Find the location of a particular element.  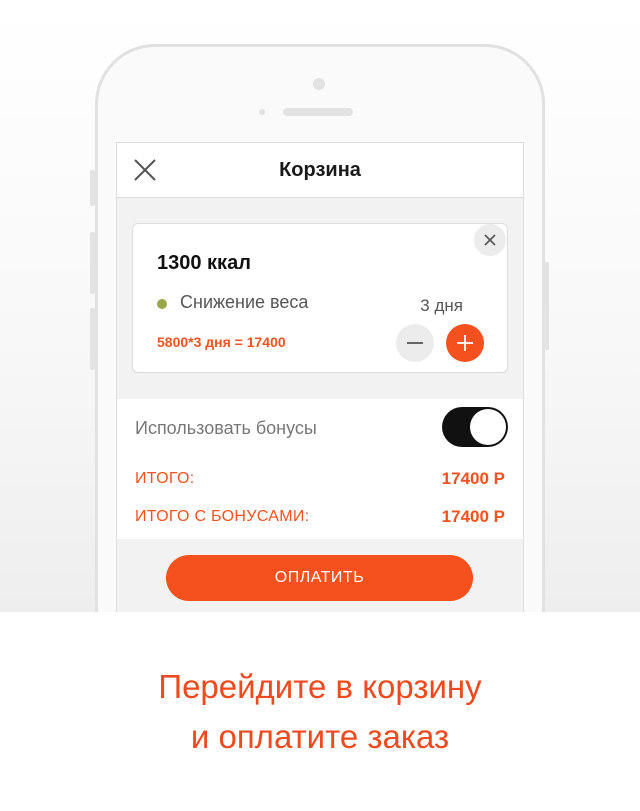

use-bonuses-label: Использовать бонусы is located at coordinates (226, 428).